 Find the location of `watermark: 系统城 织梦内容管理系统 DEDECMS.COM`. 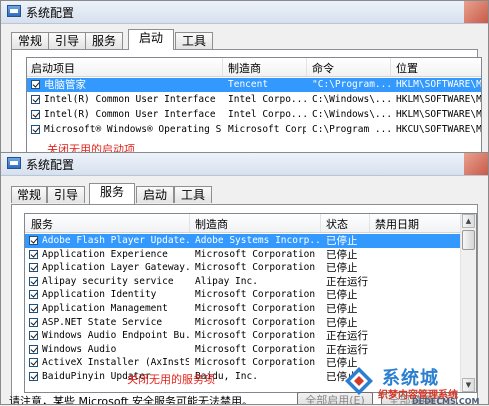

watermark: 系统城 织梦内容管理系统 DEDECMS.COM is located at coordinates (409, 384).